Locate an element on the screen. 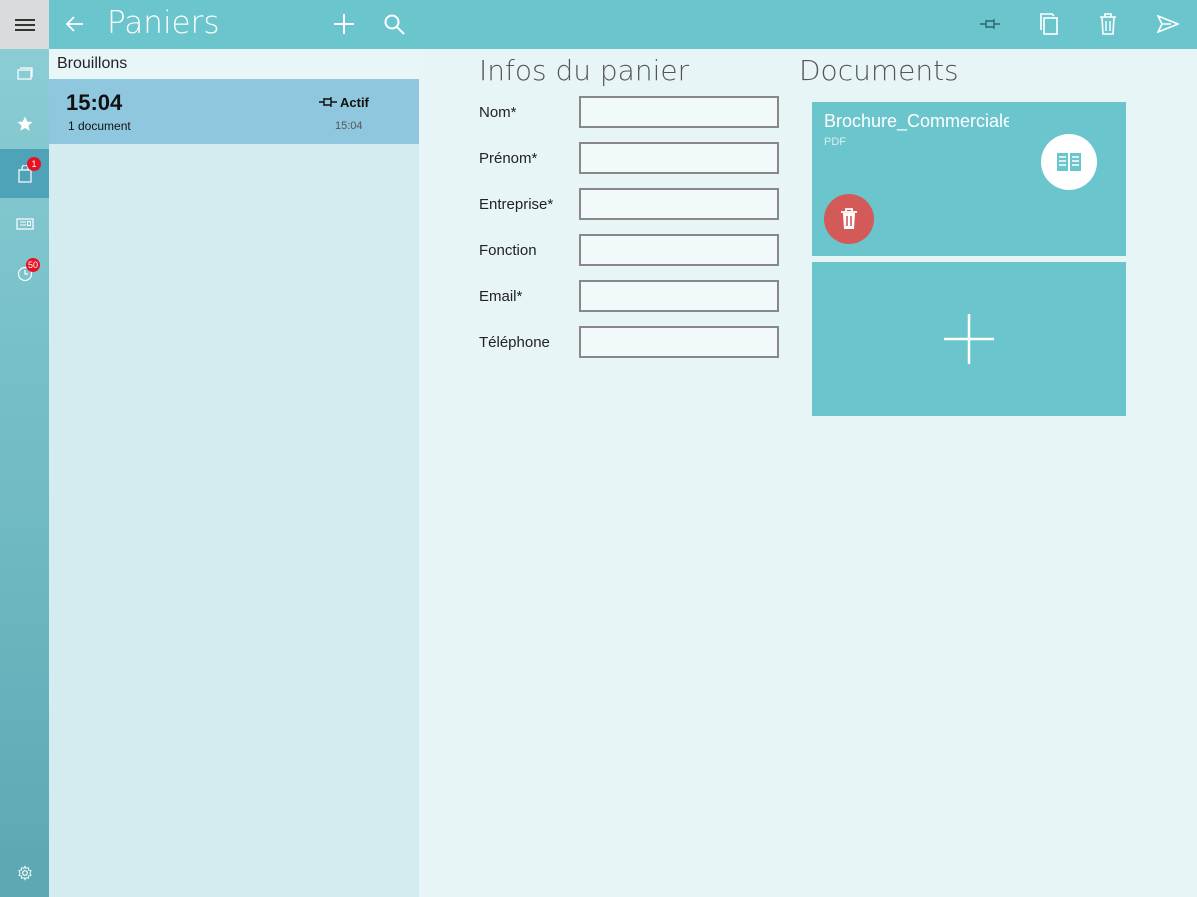 This screenshot has width=1197, height=897. history-count-badge: 50 is located at coordinates (33, 265).